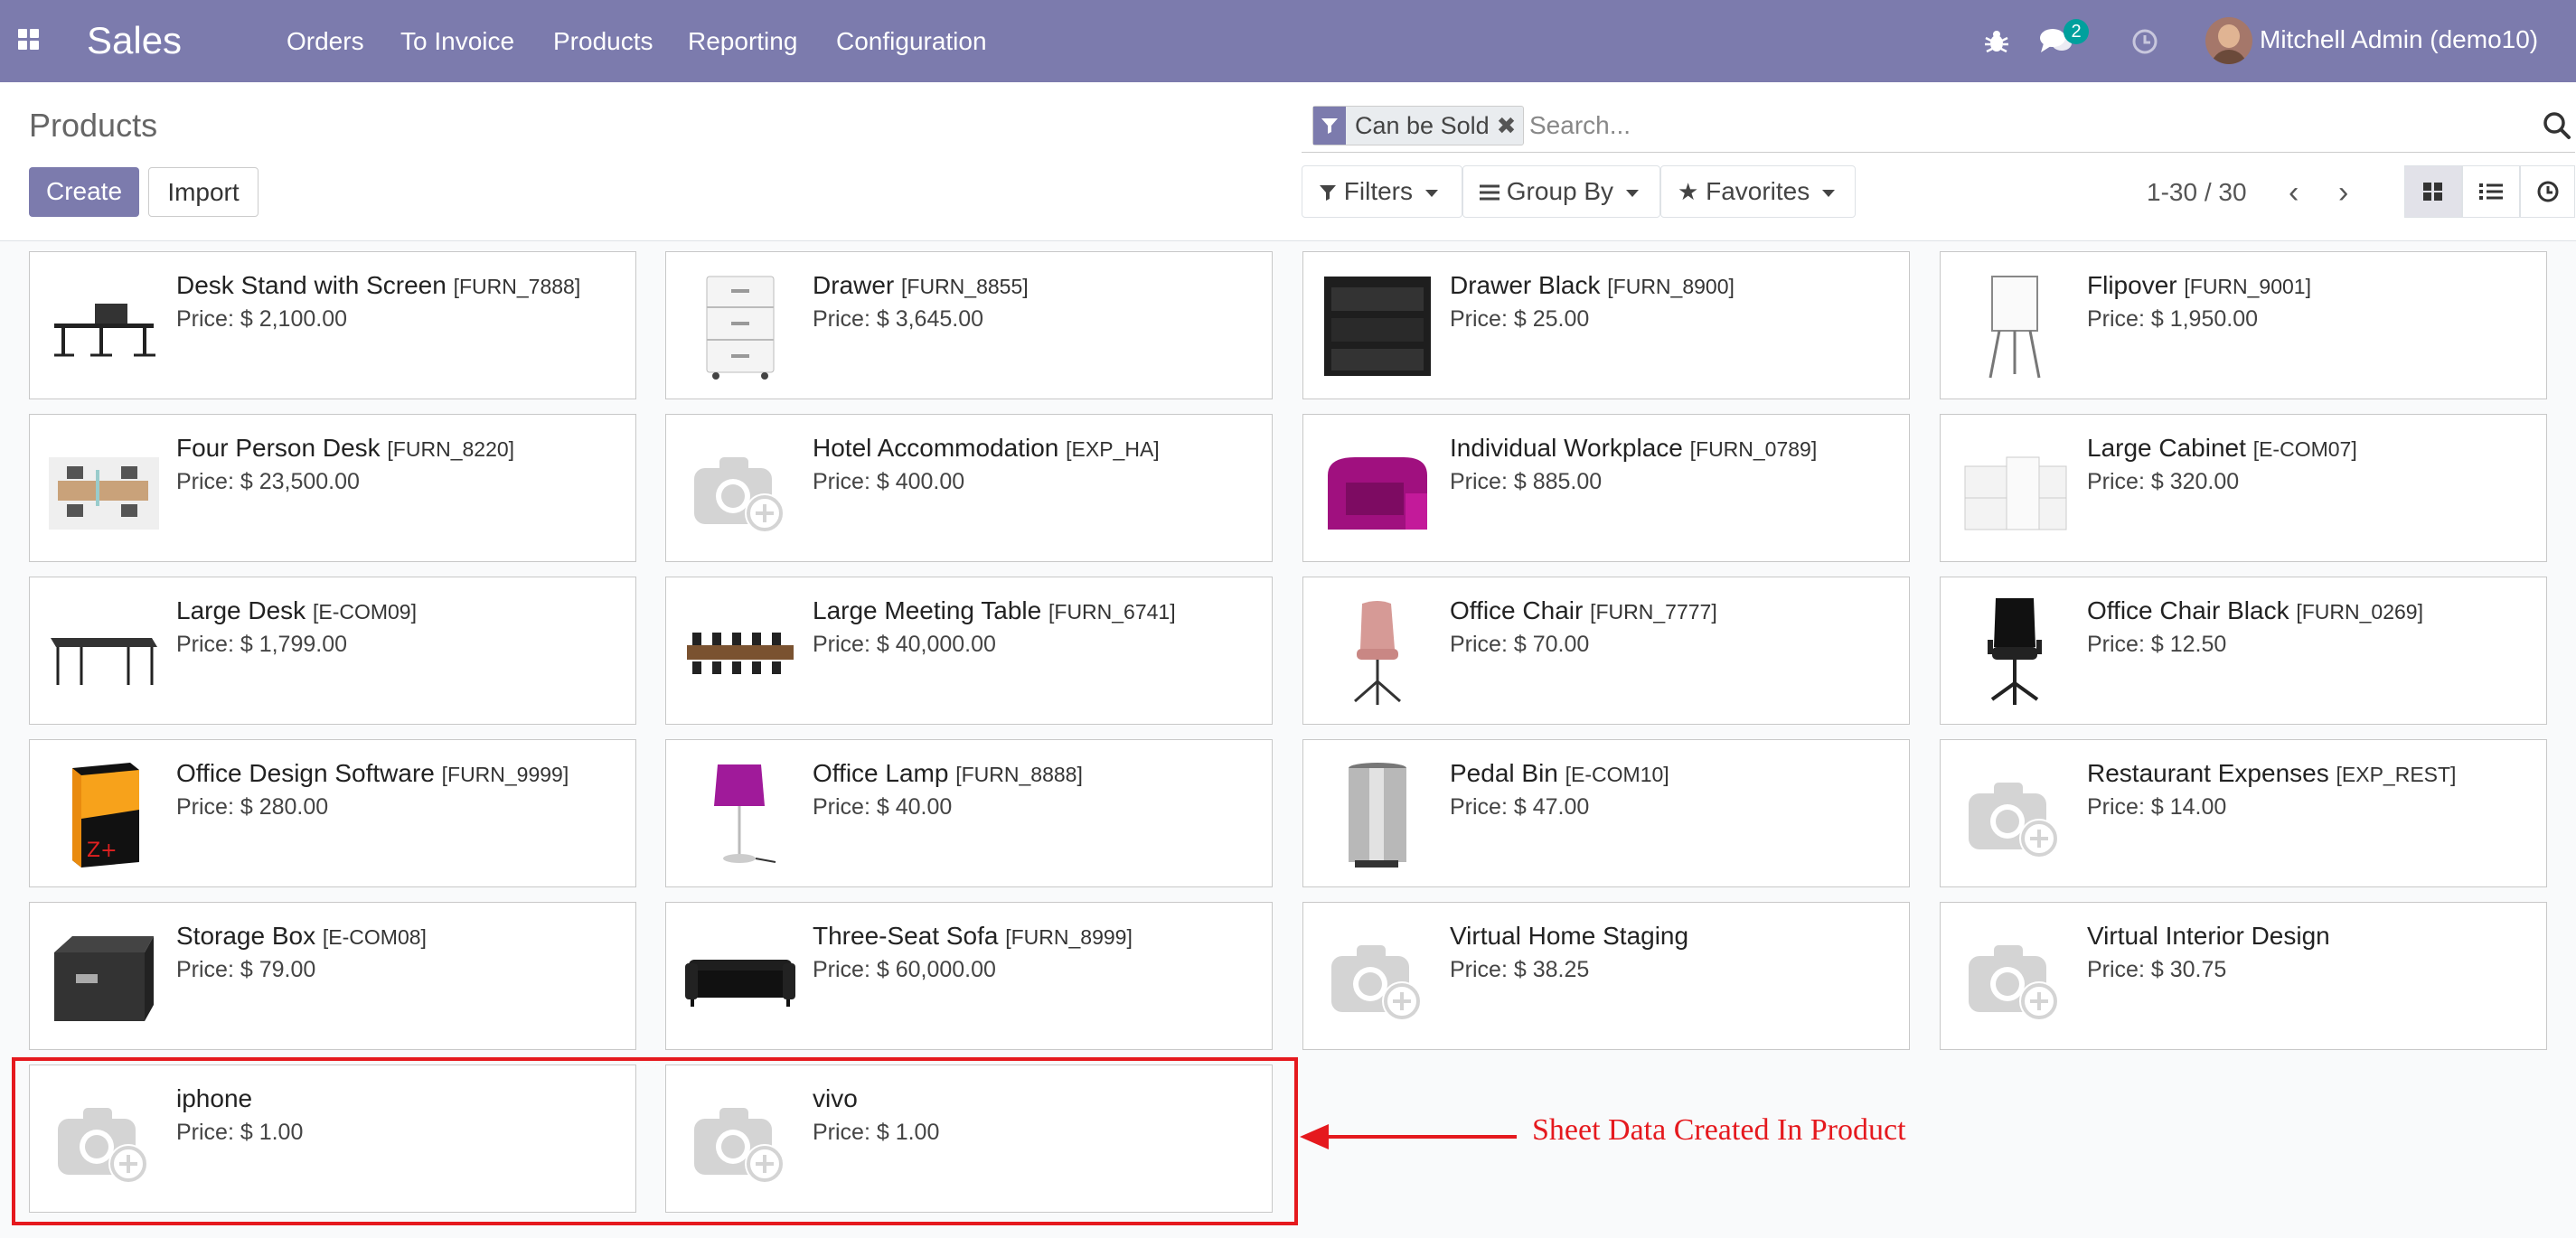 The height and width of the screenshot is (1238, 2576). What do you see at coordinates (2243, 976) in the screenshot?
I see `product-card: Virtual Interior Design Price: $ 30.75` at bounding box center [2243, 976].